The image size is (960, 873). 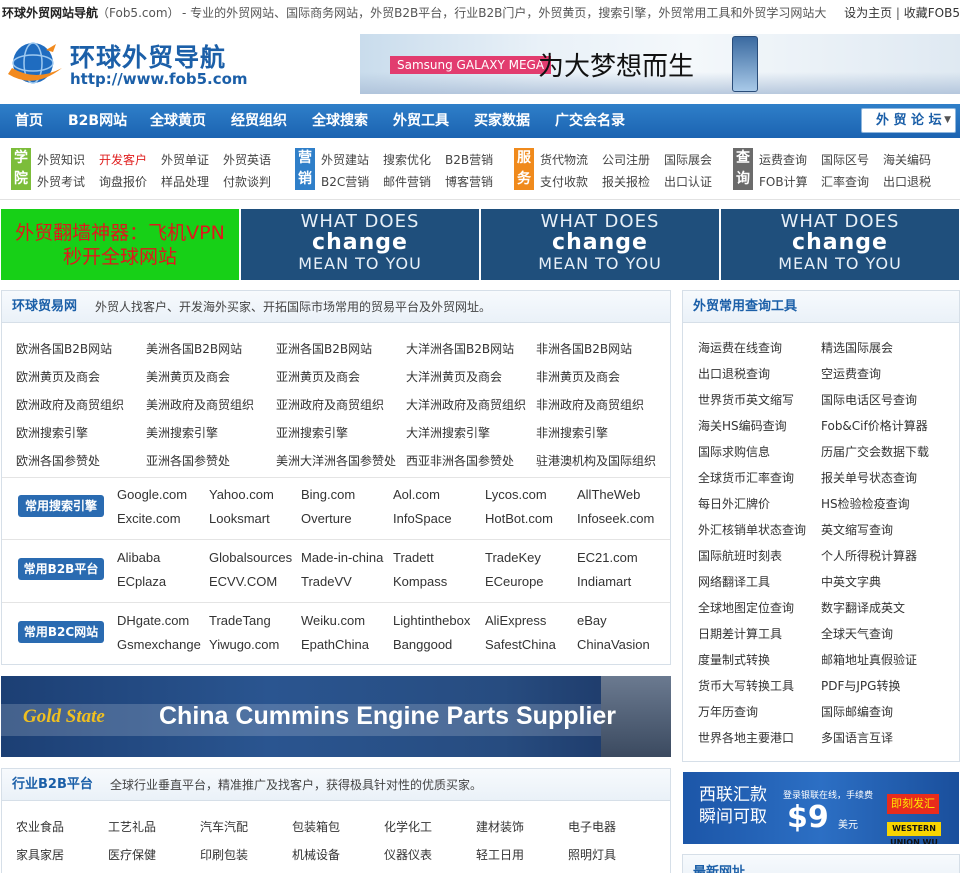 I want to click on site-link: SafestChina, so click(x=520, y=644).